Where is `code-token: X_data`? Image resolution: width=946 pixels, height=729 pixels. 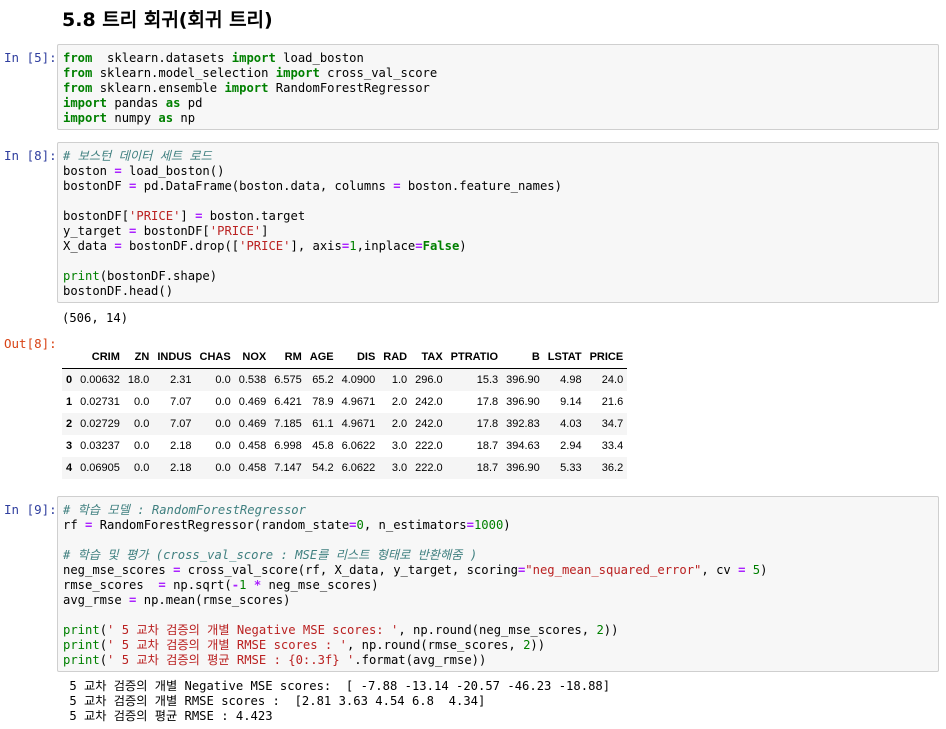 code-token: X_data is located at coordinates (89, 246).